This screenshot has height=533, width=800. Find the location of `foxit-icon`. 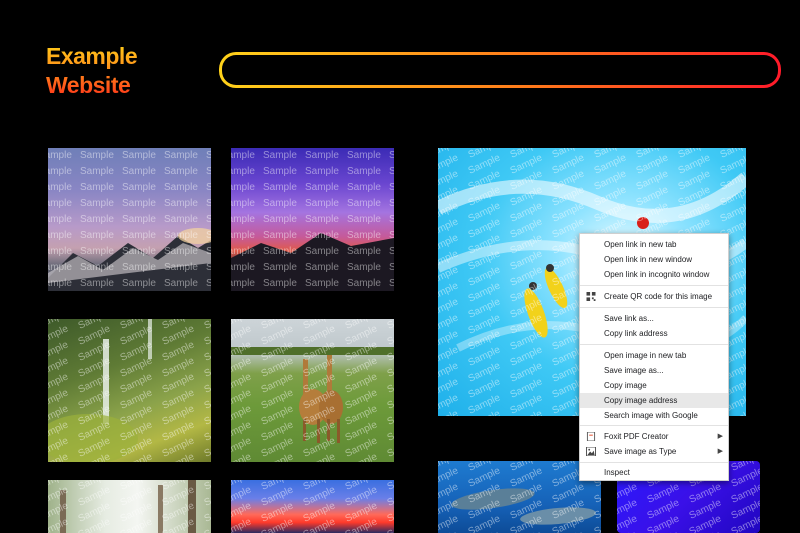

foxit-icon is located at coordinates (591, 436).